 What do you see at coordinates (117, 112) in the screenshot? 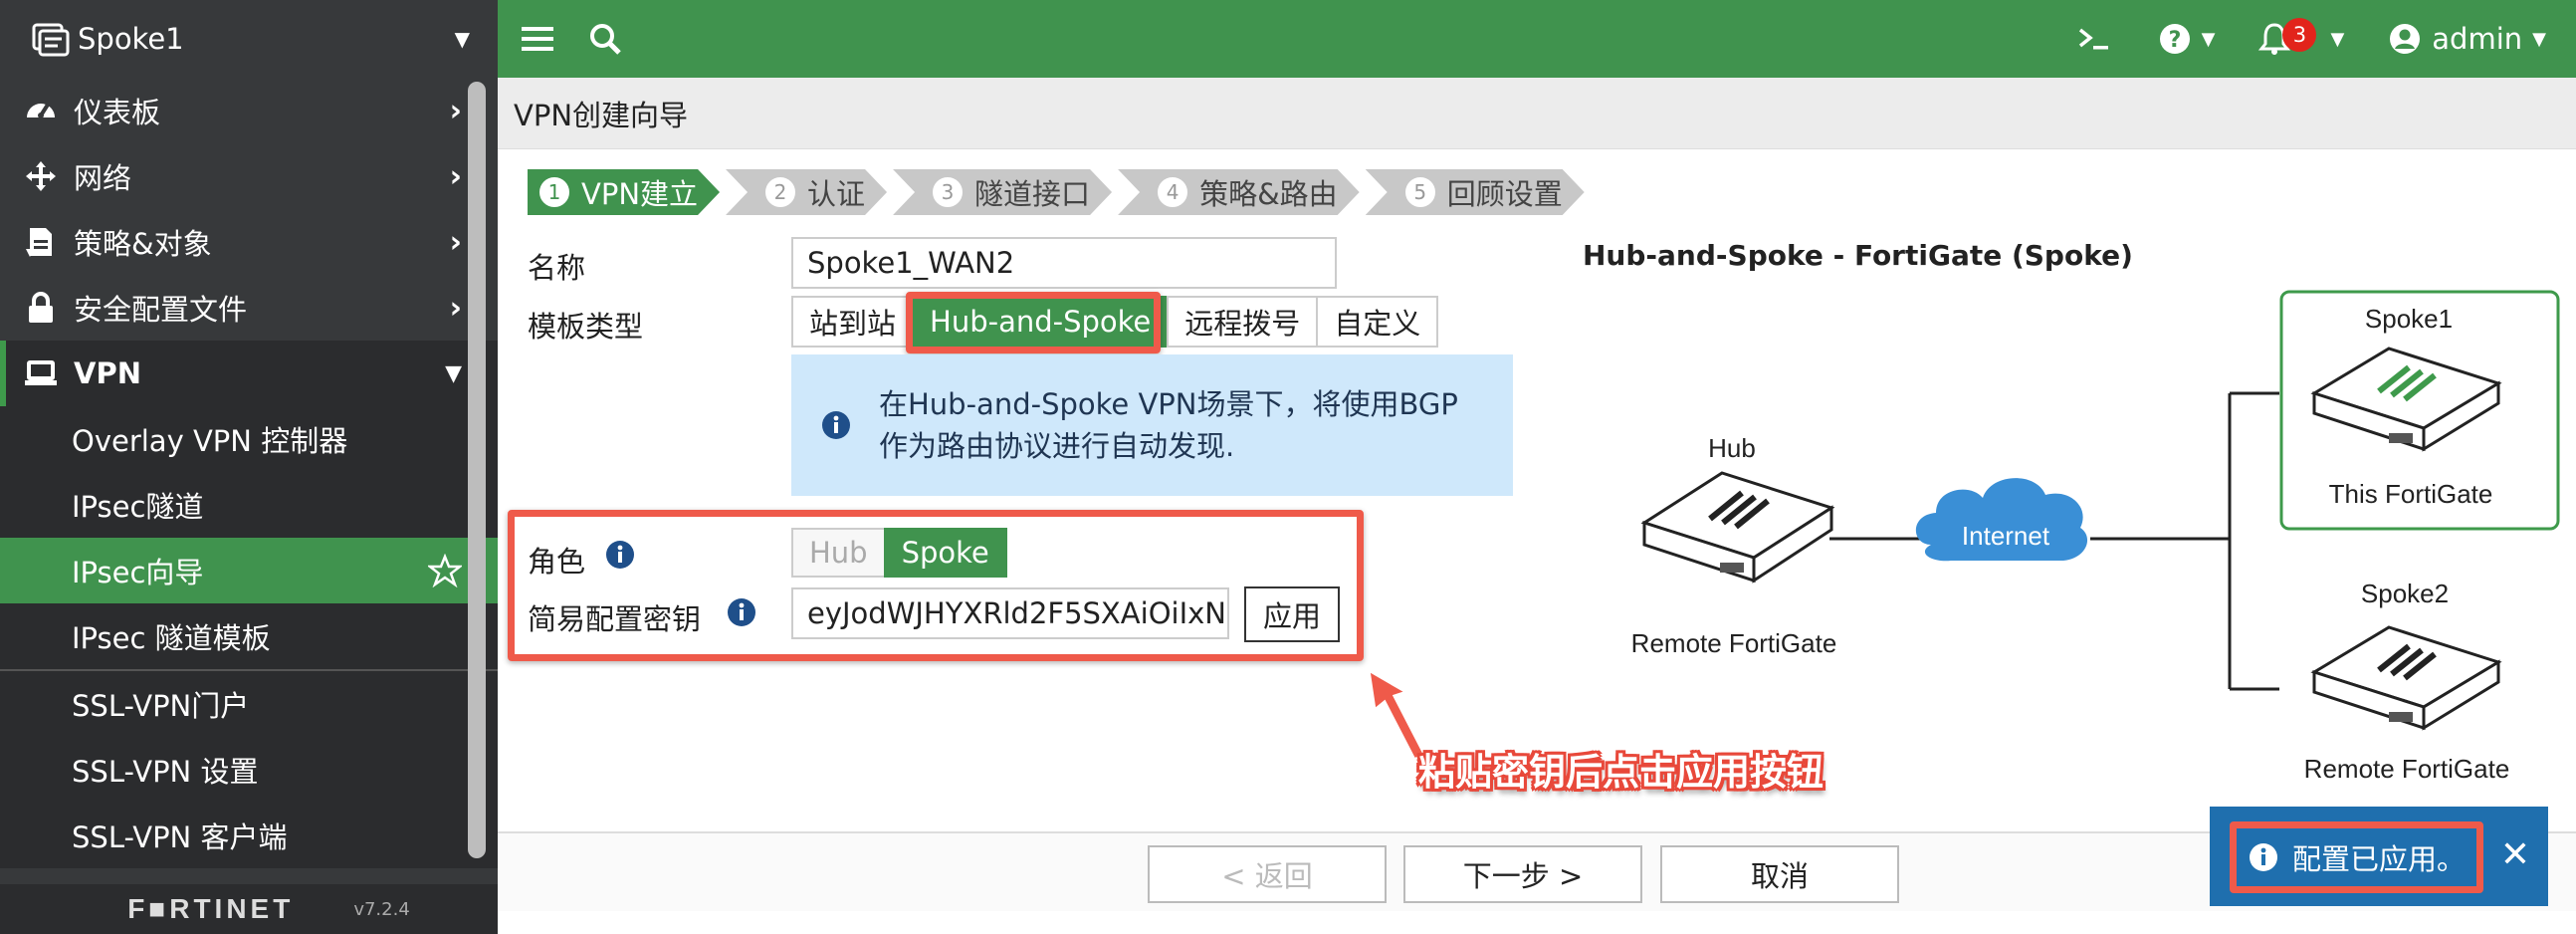
I see `sidebar-item-label: 仪表板` at bounding box center [117, 112].